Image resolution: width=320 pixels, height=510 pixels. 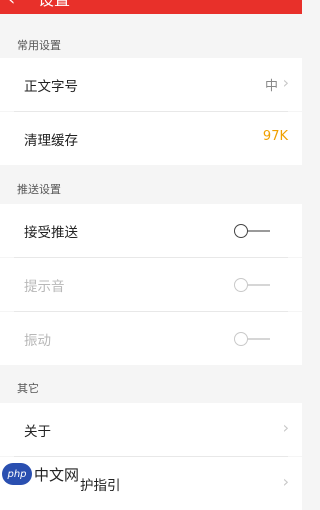 I want to click on vibrate-row: 振动, so click(x=151, y=338).